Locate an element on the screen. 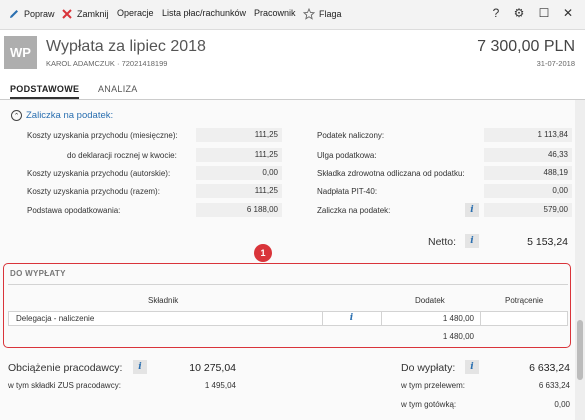 The width and height of the screenshot is (585, 420). kup-miesieczne-value: 111,25 is located at coordinates (239, 135).